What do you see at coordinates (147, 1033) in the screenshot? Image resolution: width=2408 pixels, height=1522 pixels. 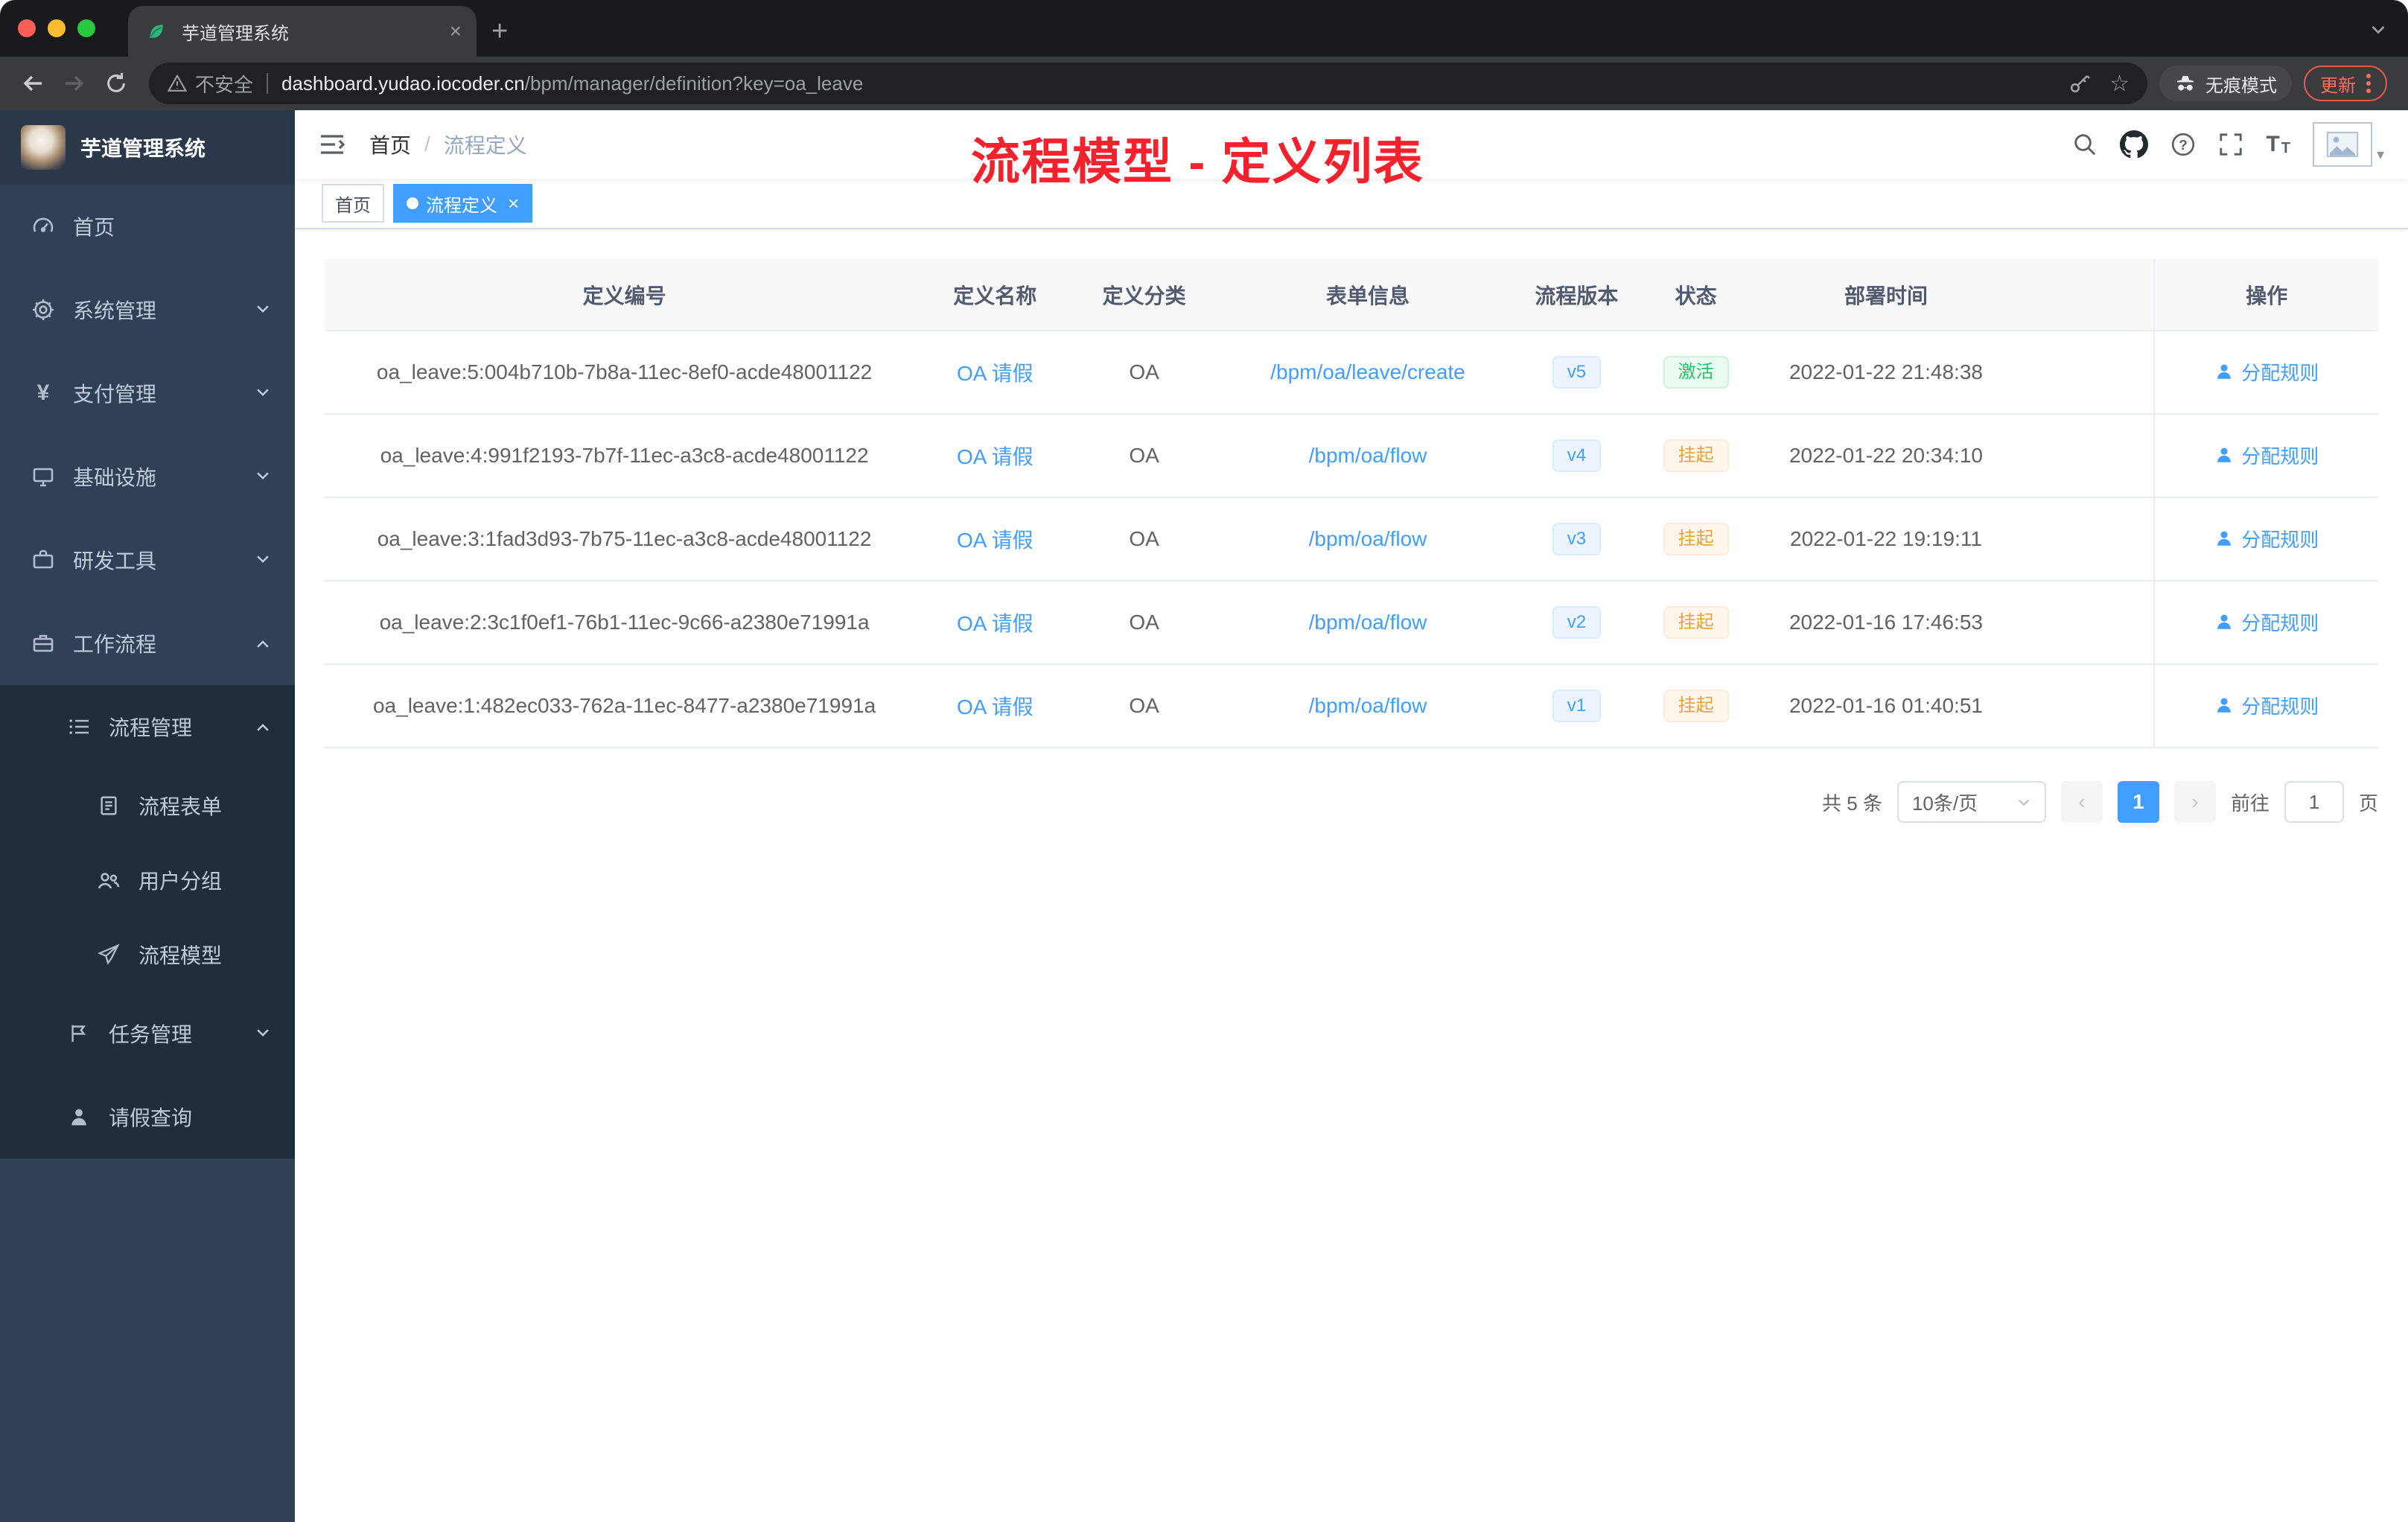 I see `sidebar-item-task-management: 任务管理` at bounding box center [147, 1033].